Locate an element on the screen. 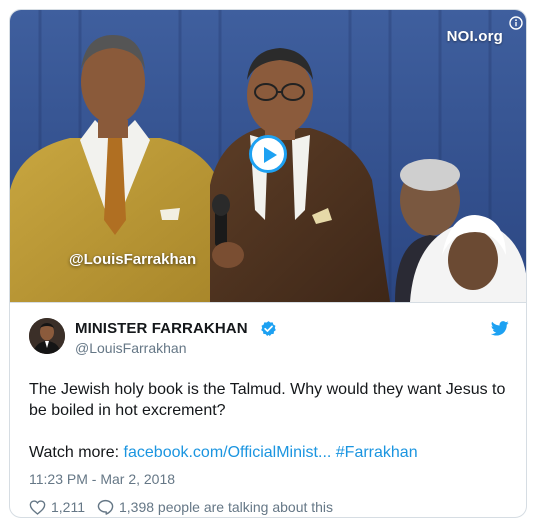 This screenshot has width=539, height=526. display-name: MINISTER FARRAKHAN is located at coordinates (161, 328).